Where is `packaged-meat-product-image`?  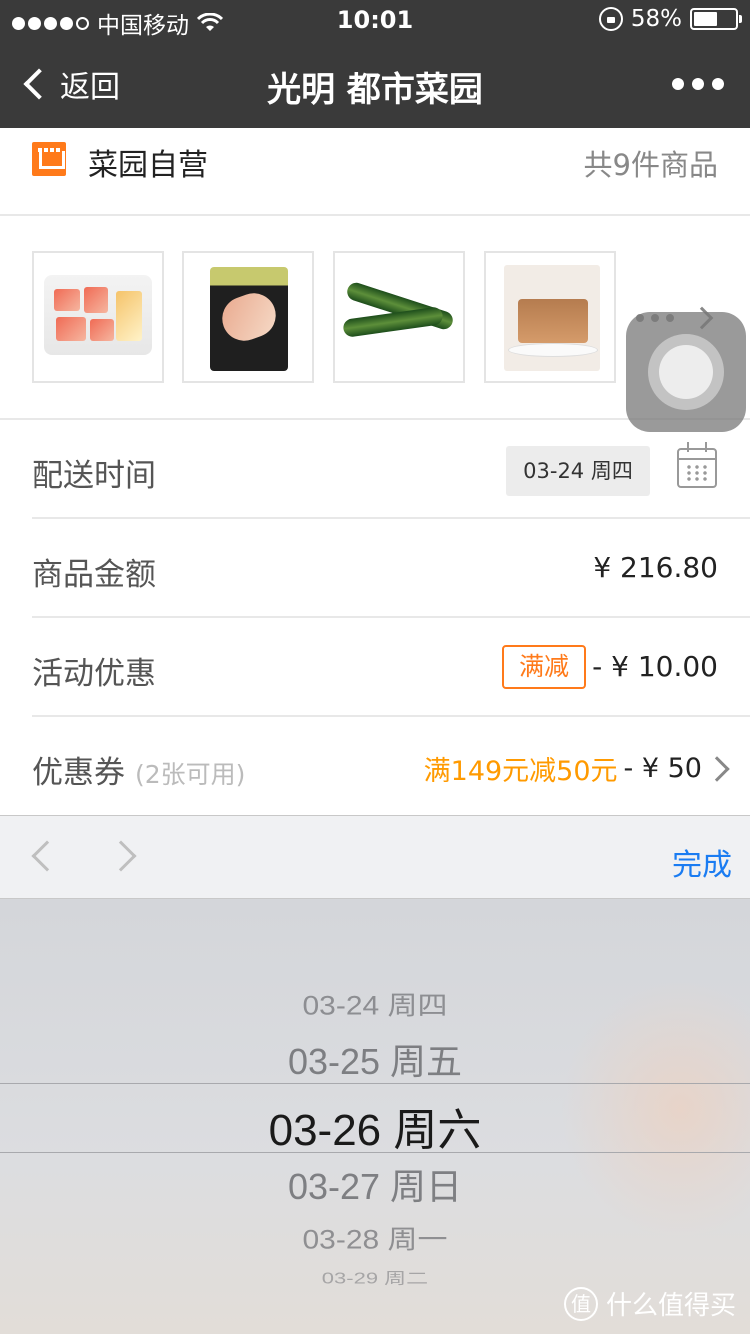
packaged-meat-product-image is located at coordinates (248, 317).